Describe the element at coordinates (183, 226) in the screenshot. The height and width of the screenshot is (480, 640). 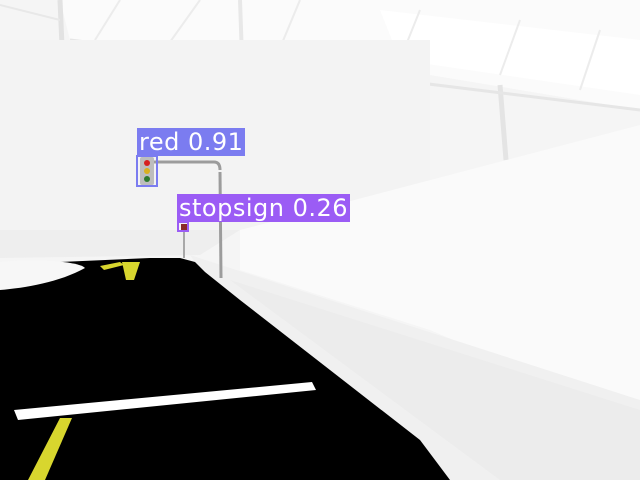
I see `detection-box-stopsign` at that location.